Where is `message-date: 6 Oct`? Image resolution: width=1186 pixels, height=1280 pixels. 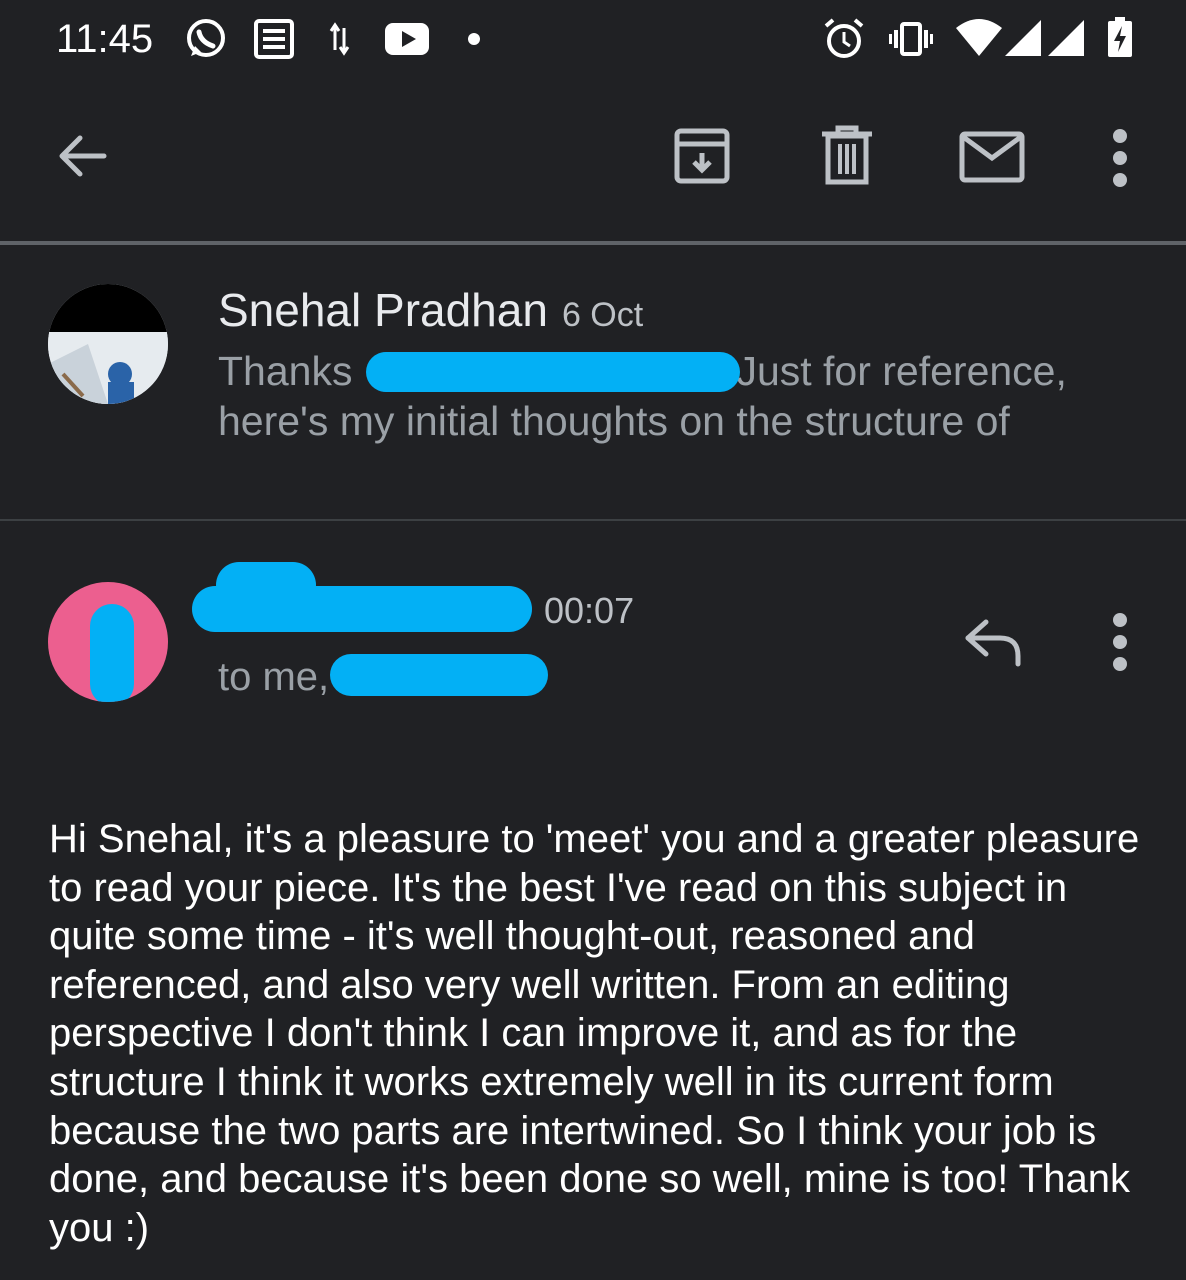 message-date: 6 Oct is located at coordinates (602, 315).